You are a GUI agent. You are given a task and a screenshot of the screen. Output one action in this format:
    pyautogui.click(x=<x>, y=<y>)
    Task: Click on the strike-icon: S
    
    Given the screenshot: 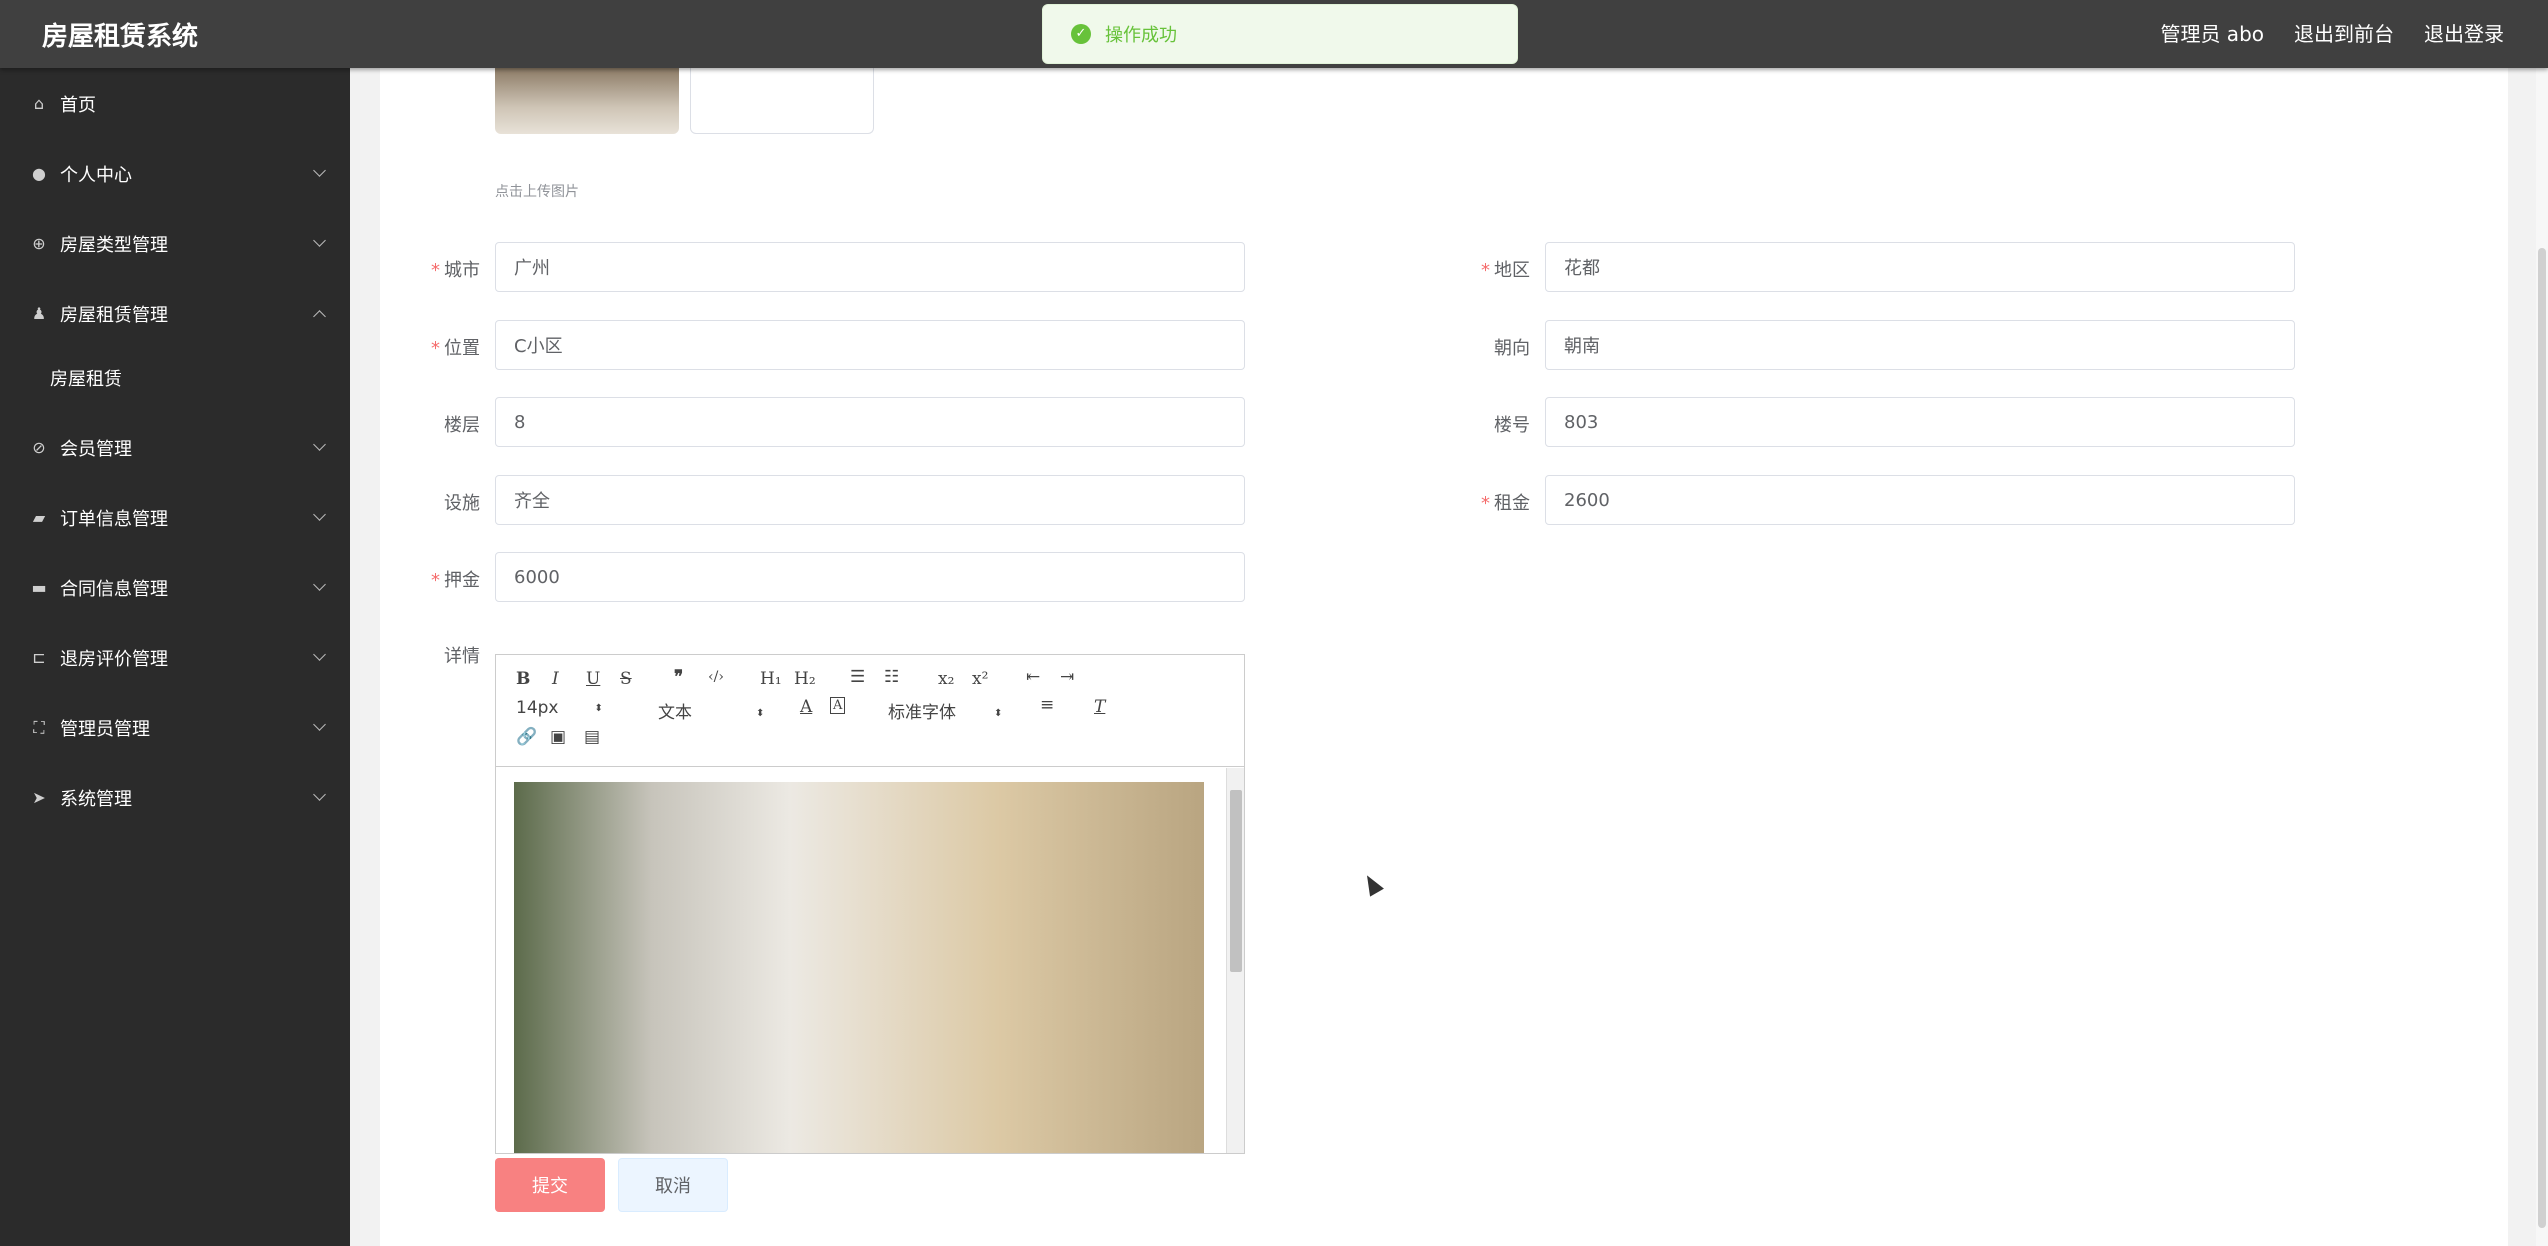 What is the action you would take?
    pyautogui.click(x=626, y=679)
    